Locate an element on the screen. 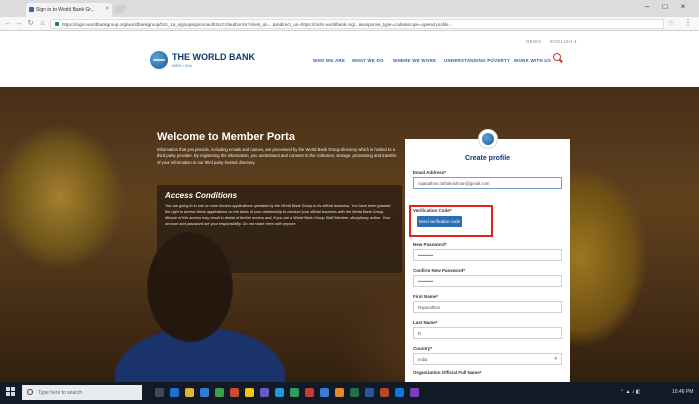  send-verification-code-button: Send verification code is located at coordinates (439, 221).